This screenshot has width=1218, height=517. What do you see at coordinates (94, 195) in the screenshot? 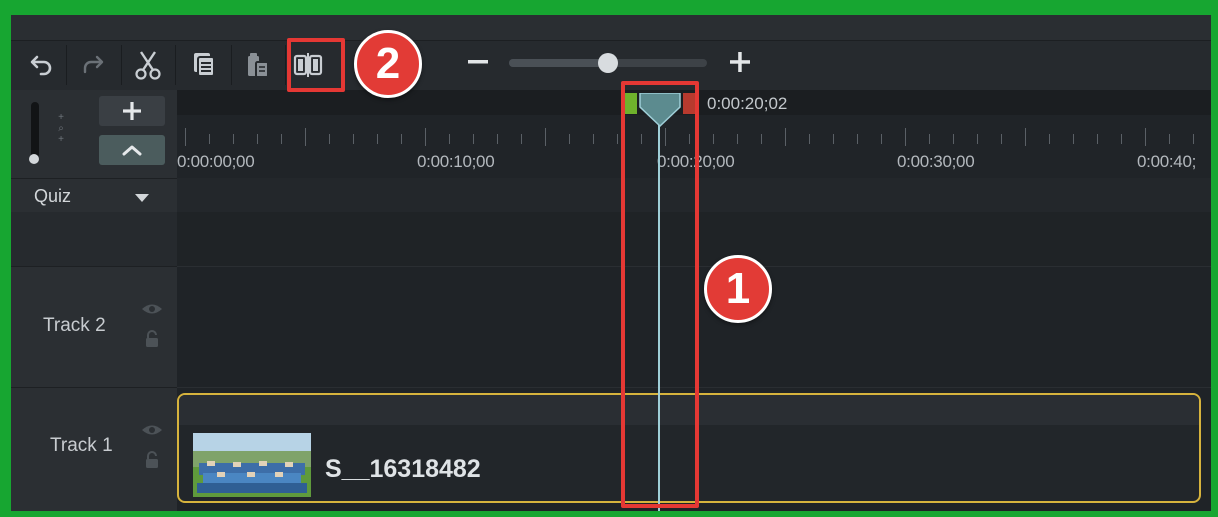
I see `quiz-row: Quiz` at bounding box center [94, 195].